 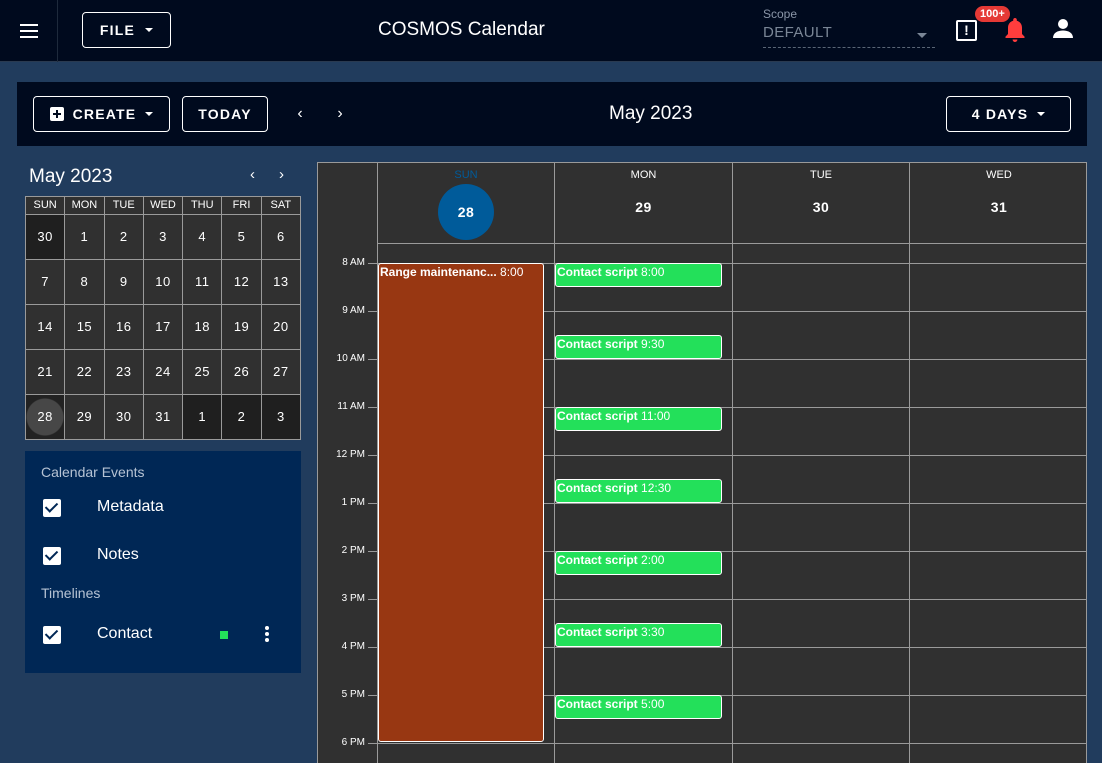 I want to click on scope-value: DEFAULT, so click(x=798, y=32).